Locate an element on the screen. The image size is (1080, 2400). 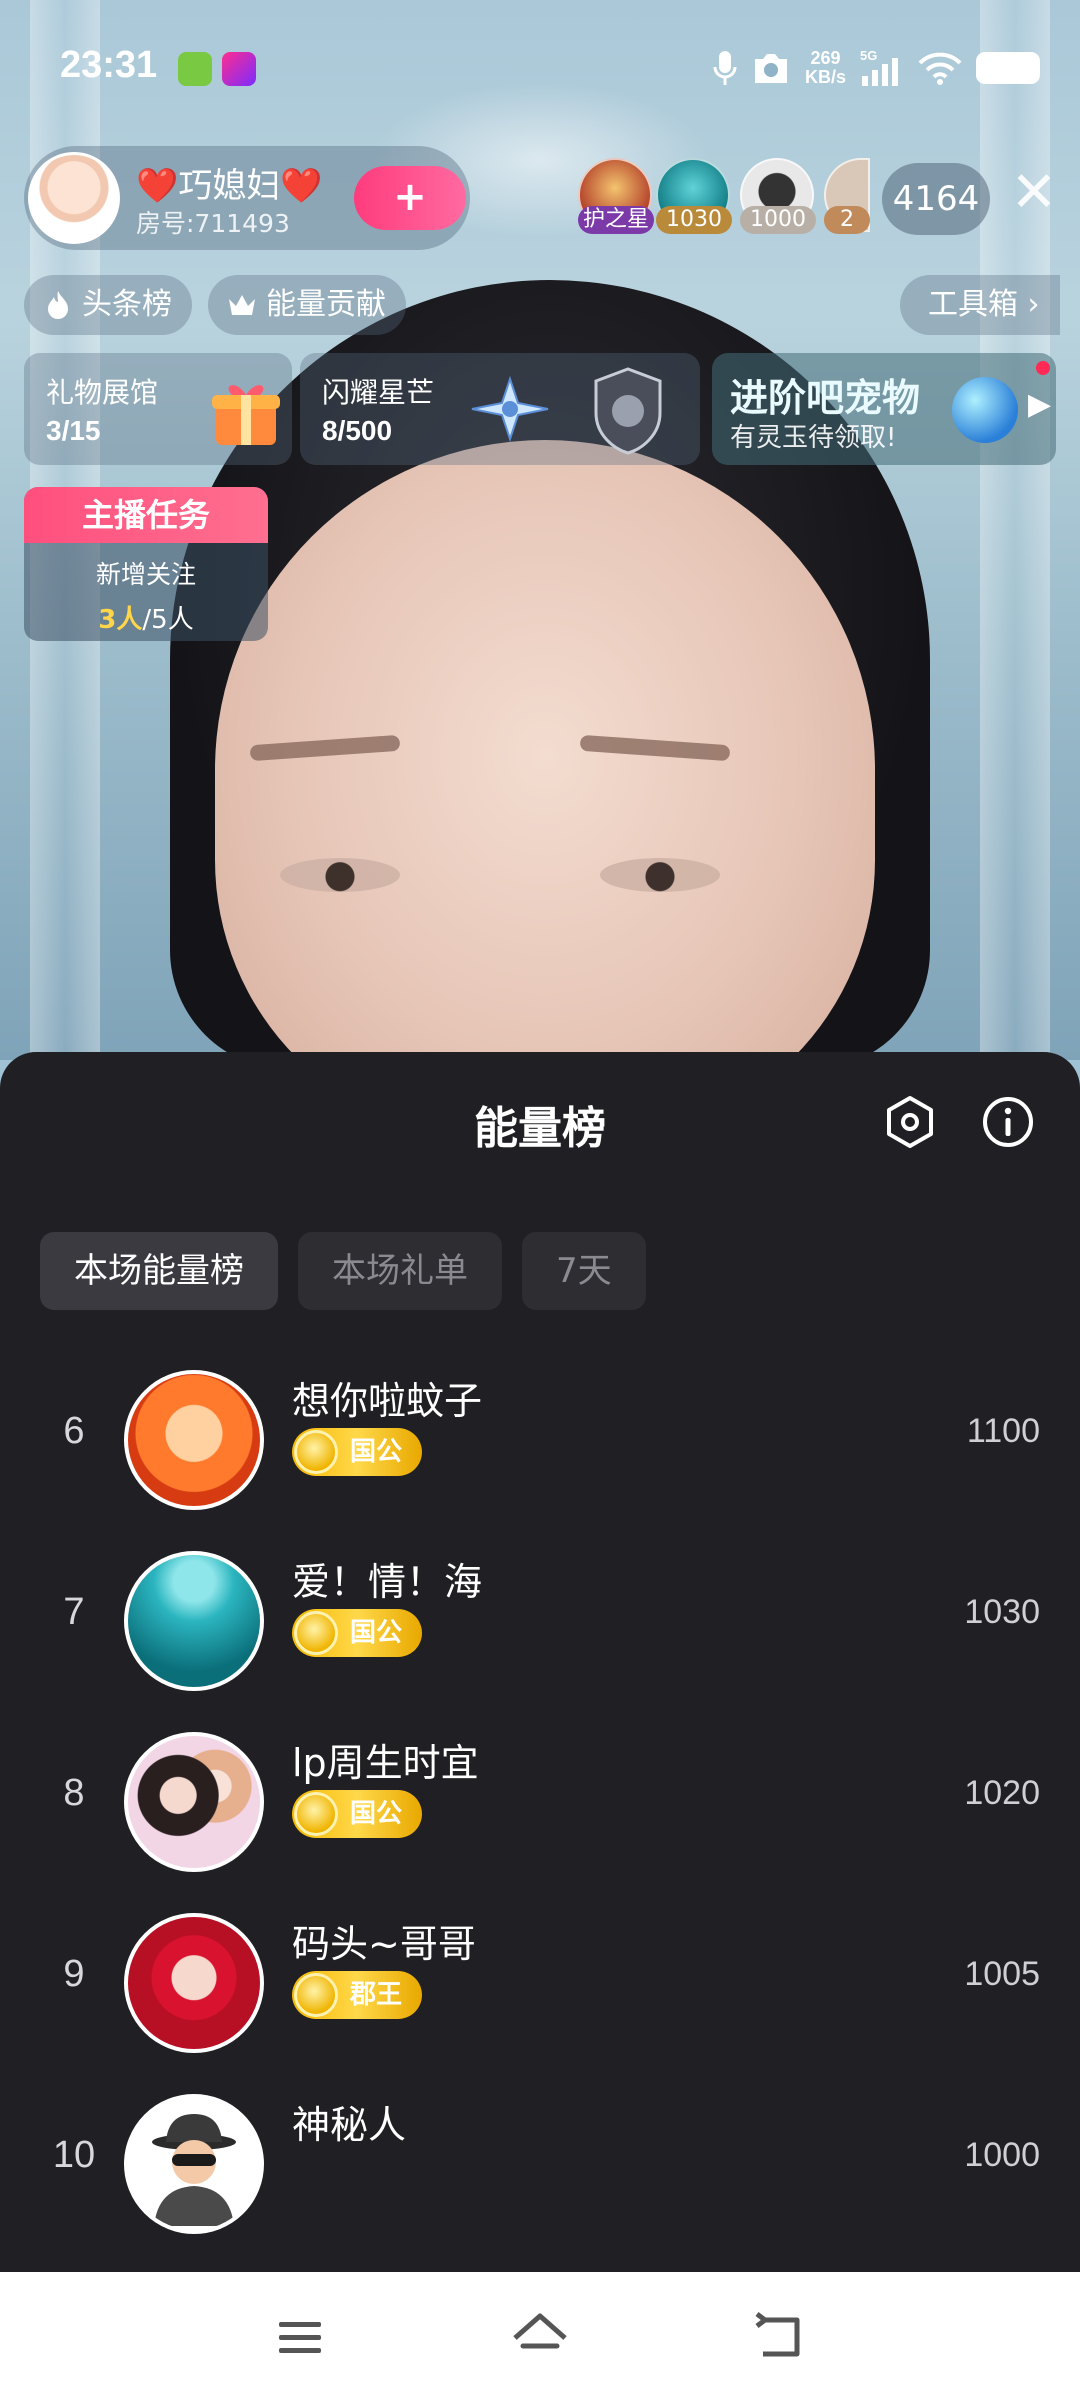
rank-badge: 郡王 is located at coordinates (357, 1995).